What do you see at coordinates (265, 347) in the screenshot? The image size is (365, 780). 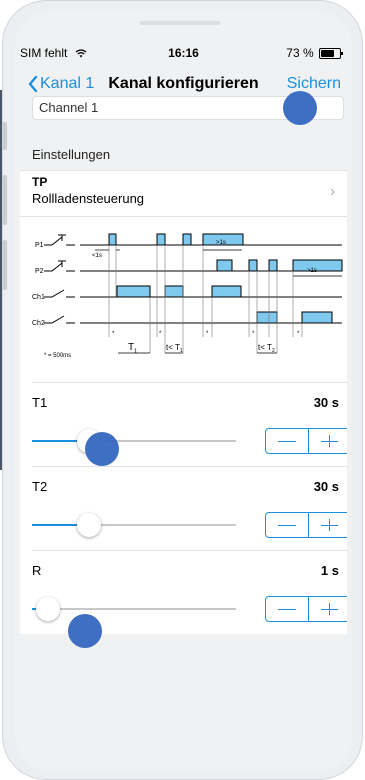 I see `label-lt-t2: t< T` at bounding box center [265, 347].